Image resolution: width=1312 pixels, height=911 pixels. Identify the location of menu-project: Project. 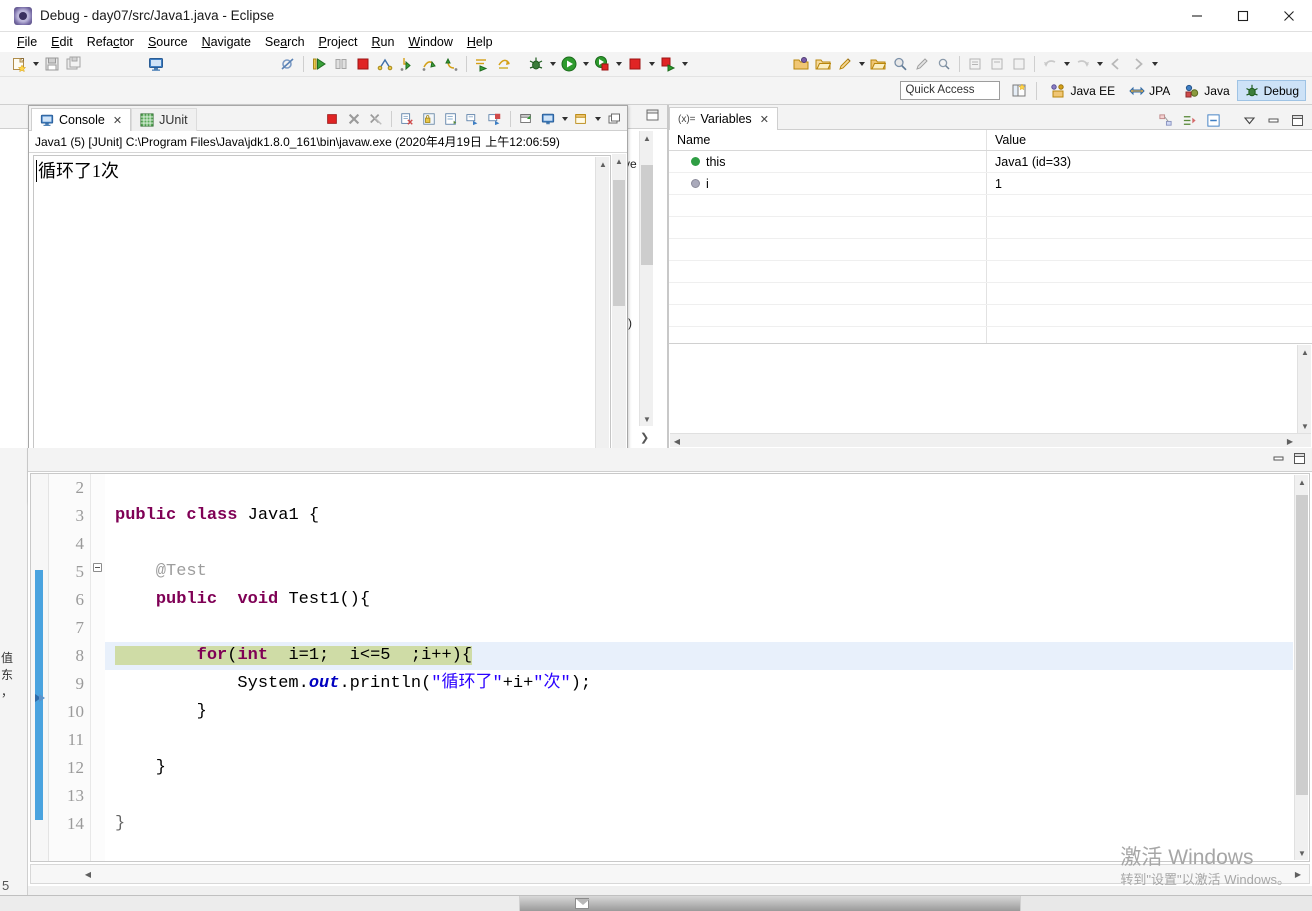
(338, 42).